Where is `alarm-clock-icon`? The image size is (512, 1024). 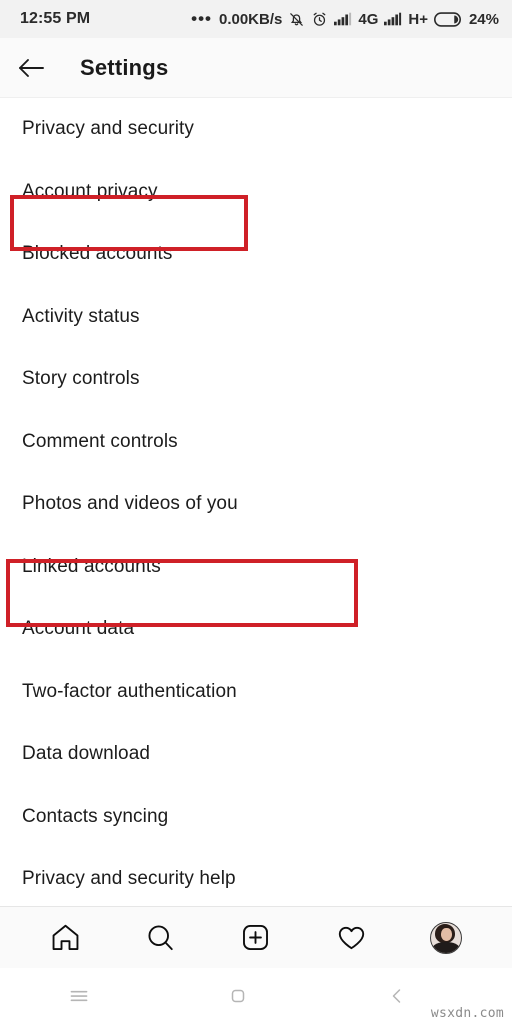
alarm-clock-icon is located at coordinates (319, 19).